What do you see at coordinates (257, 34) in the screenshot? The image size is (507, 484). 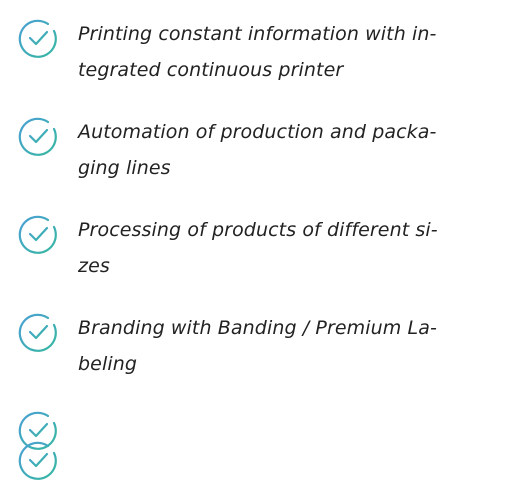 I see `feature-text-line: Printing constant information with in-` at bounding box center [257, 34].